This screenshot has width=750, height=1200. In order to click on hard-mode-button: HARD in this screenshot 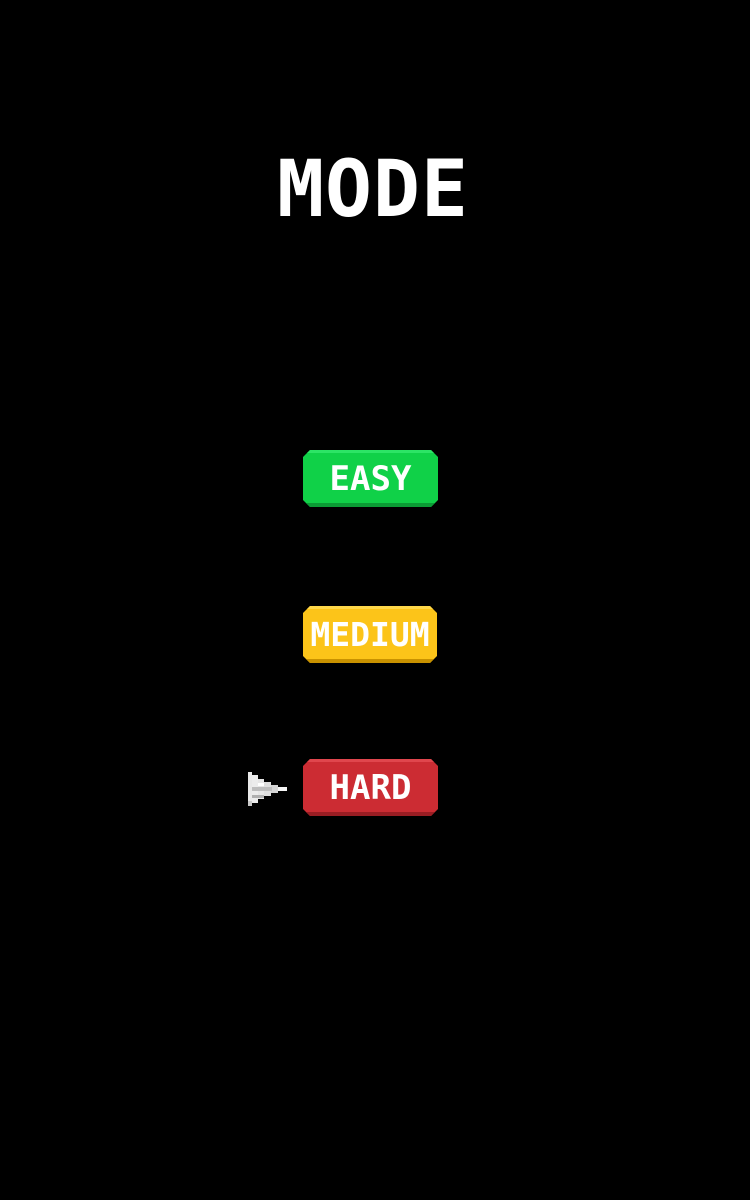, I will do `click(370, 787)`.